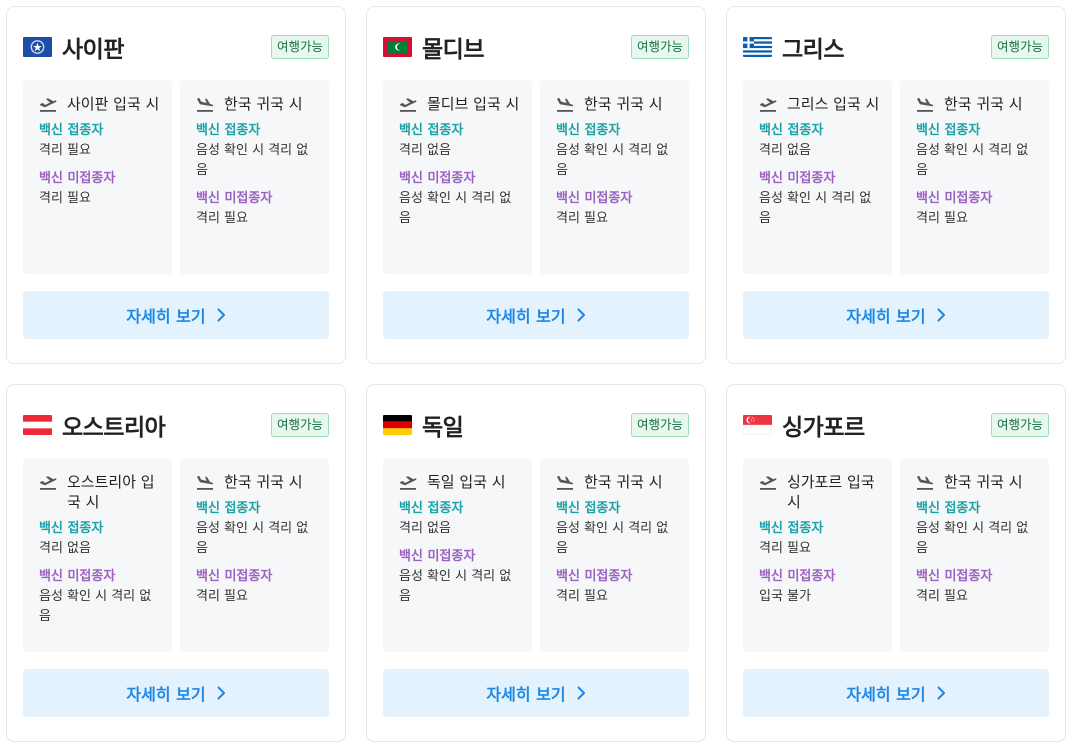 Image resolution: width=1071 pixels, height=747 pixels. What do you see at coordinates (443, 428) in the screenshot?
I see `country-name: 독일` at bounding box center [443, 428].